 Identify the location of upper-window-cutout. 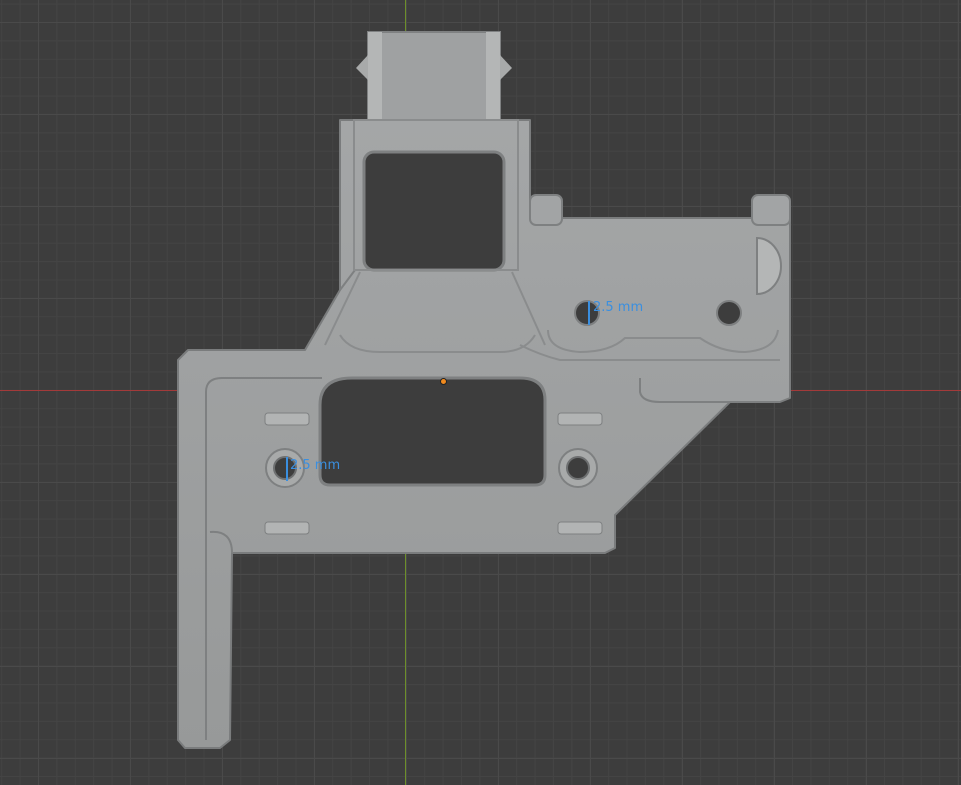
(434, 211).